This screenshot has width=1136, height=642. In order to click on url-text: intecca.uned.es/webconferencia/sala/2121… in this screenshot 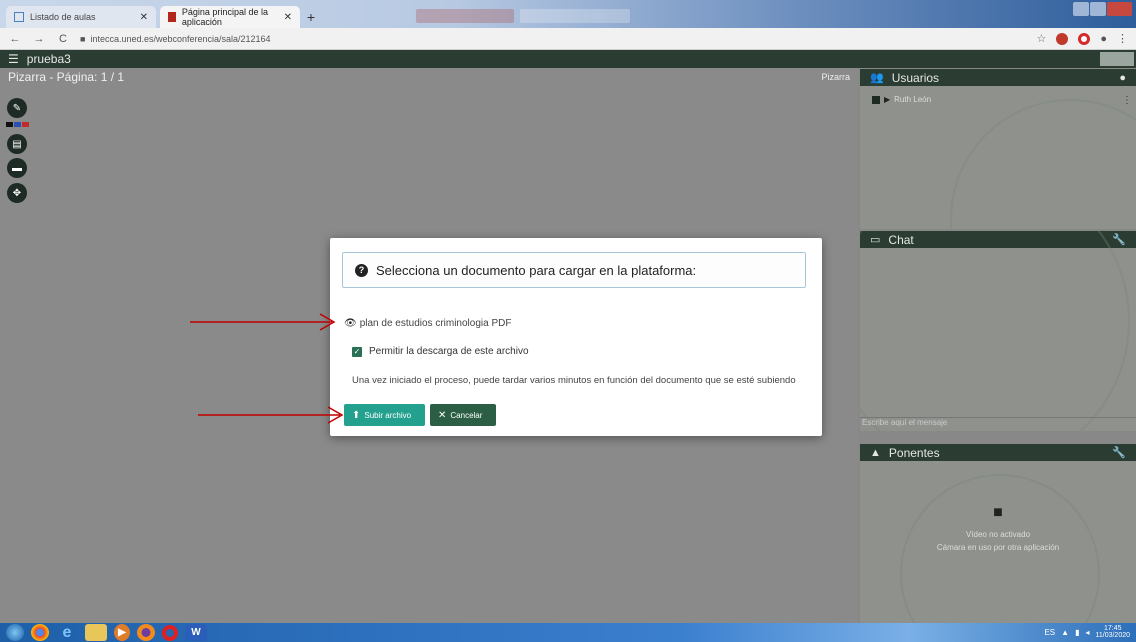, I will do `click(180, 38)`.